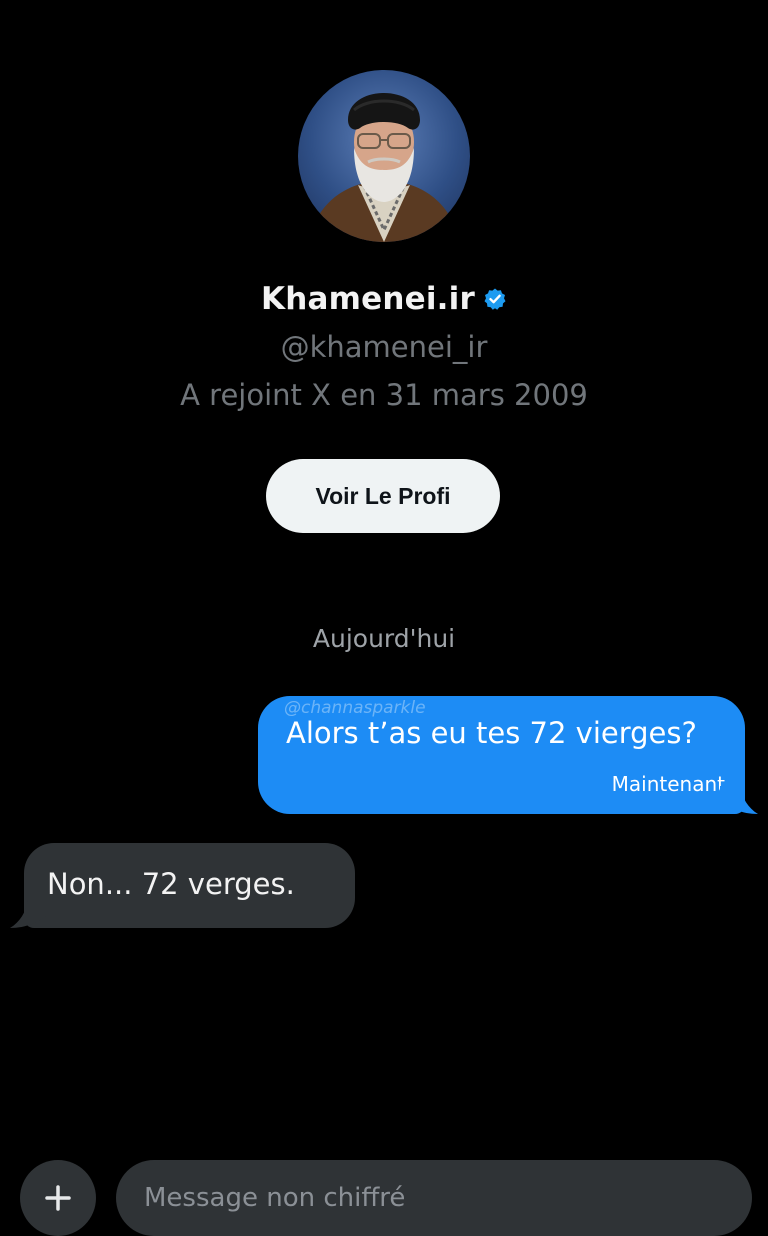  I want to click on date-separator: Aujourd'hui, so click(384, 638).